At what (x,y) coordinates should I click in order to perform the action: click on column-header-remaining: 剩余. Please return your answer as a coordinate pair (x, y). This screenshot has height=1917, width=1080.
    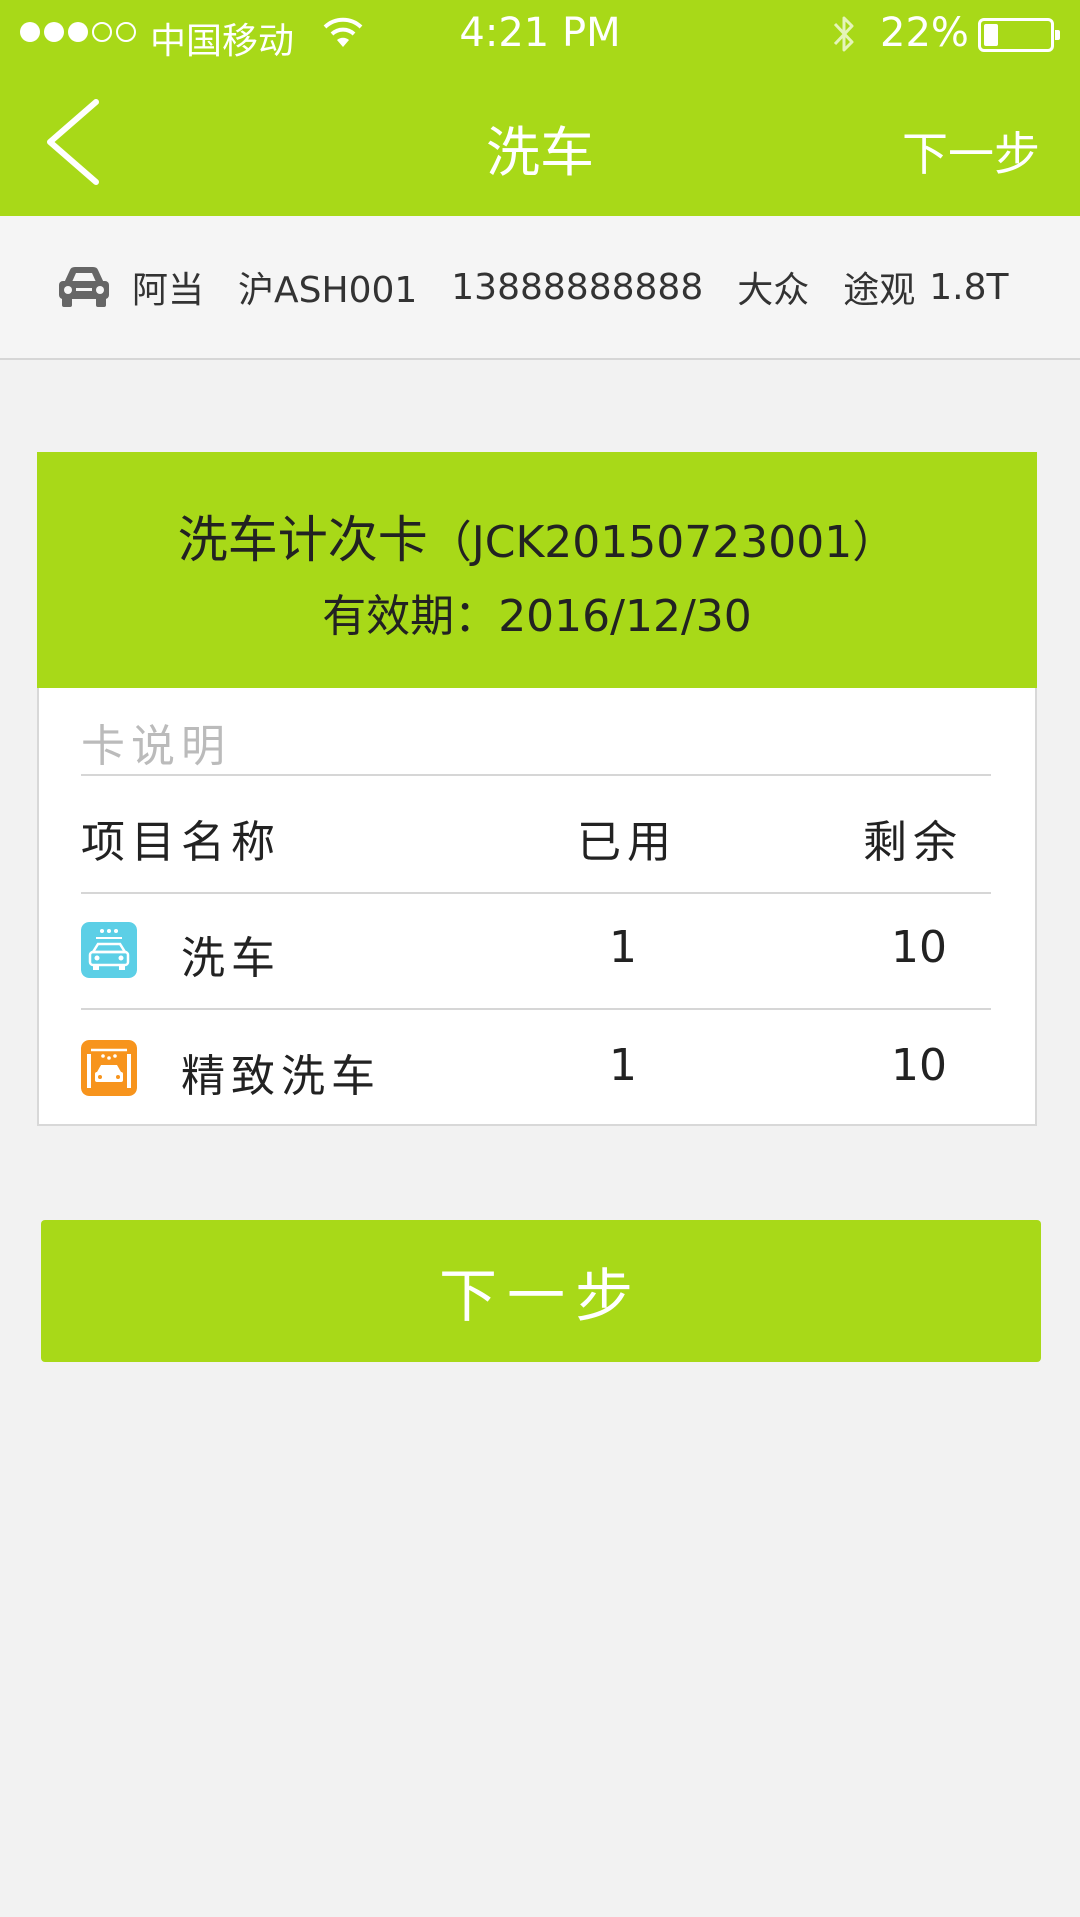
    Looking at the image, I should click on (913, 842).